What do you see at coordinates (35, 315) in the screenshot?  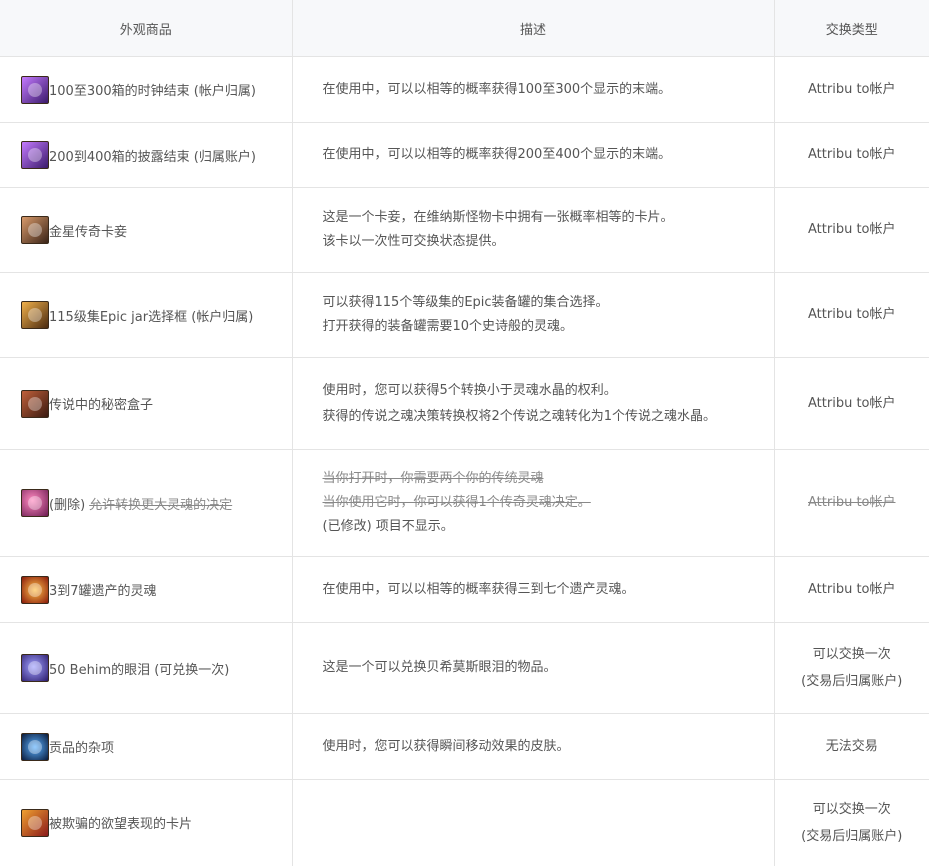 I see `jar-box-icon` at bounding box center [35, 315].